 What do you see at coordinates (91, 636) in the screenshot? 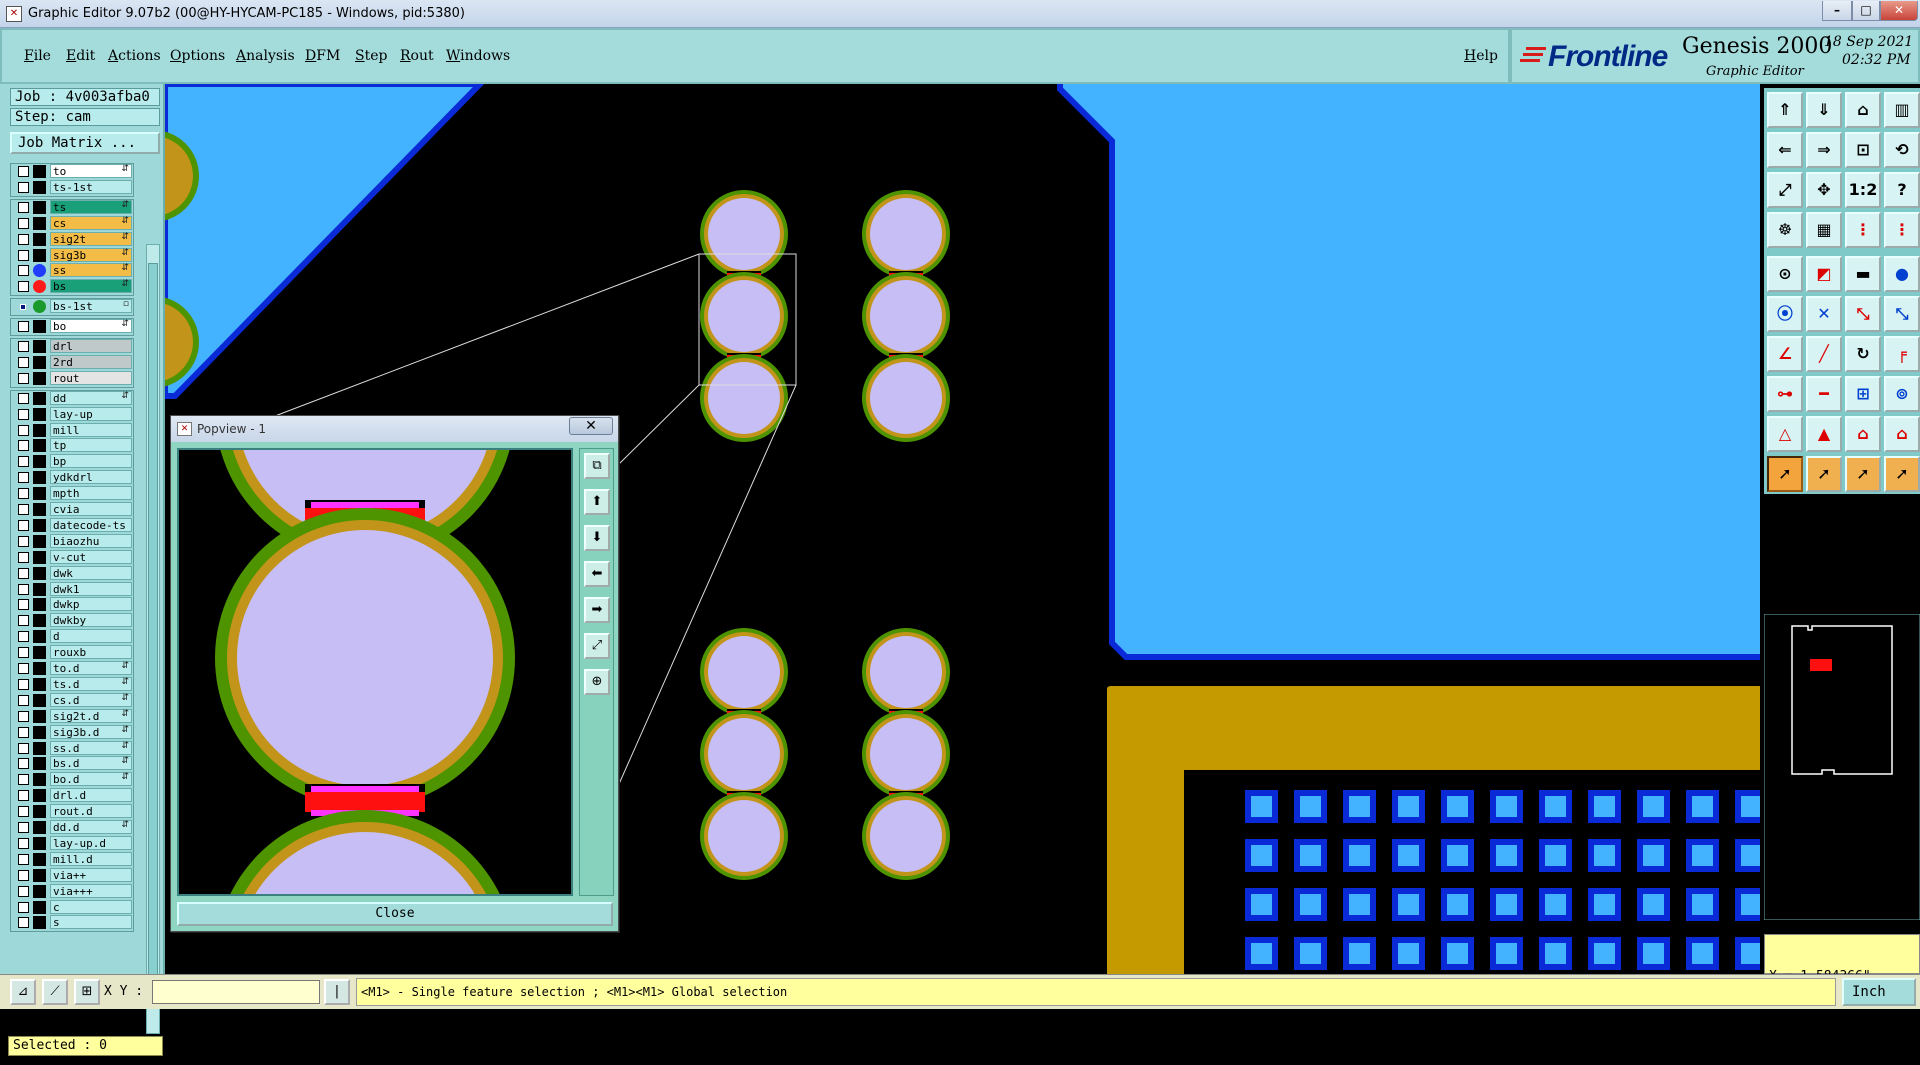
I see `layer-name: d` at bounding box center [91, 636].